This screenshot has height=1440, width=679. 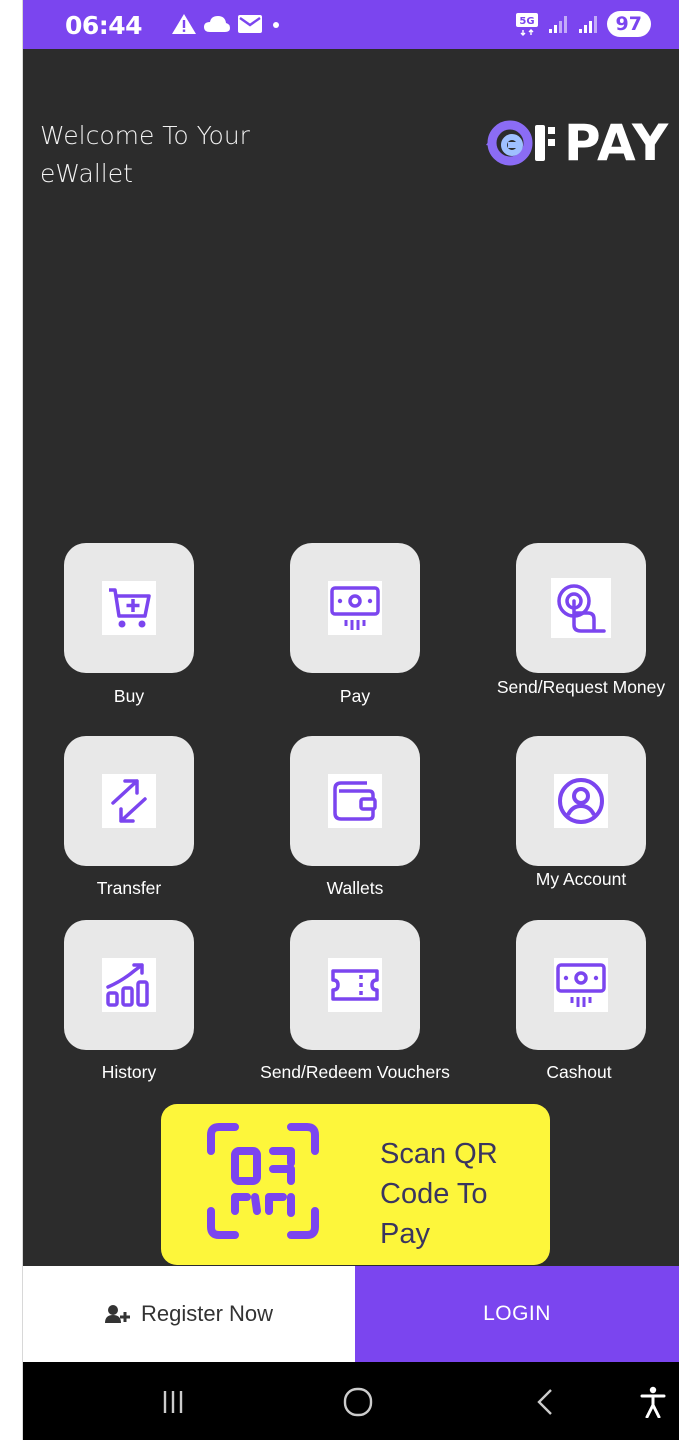 I want to click on cashout-label: Cashout, so click(x=579, y=1072).